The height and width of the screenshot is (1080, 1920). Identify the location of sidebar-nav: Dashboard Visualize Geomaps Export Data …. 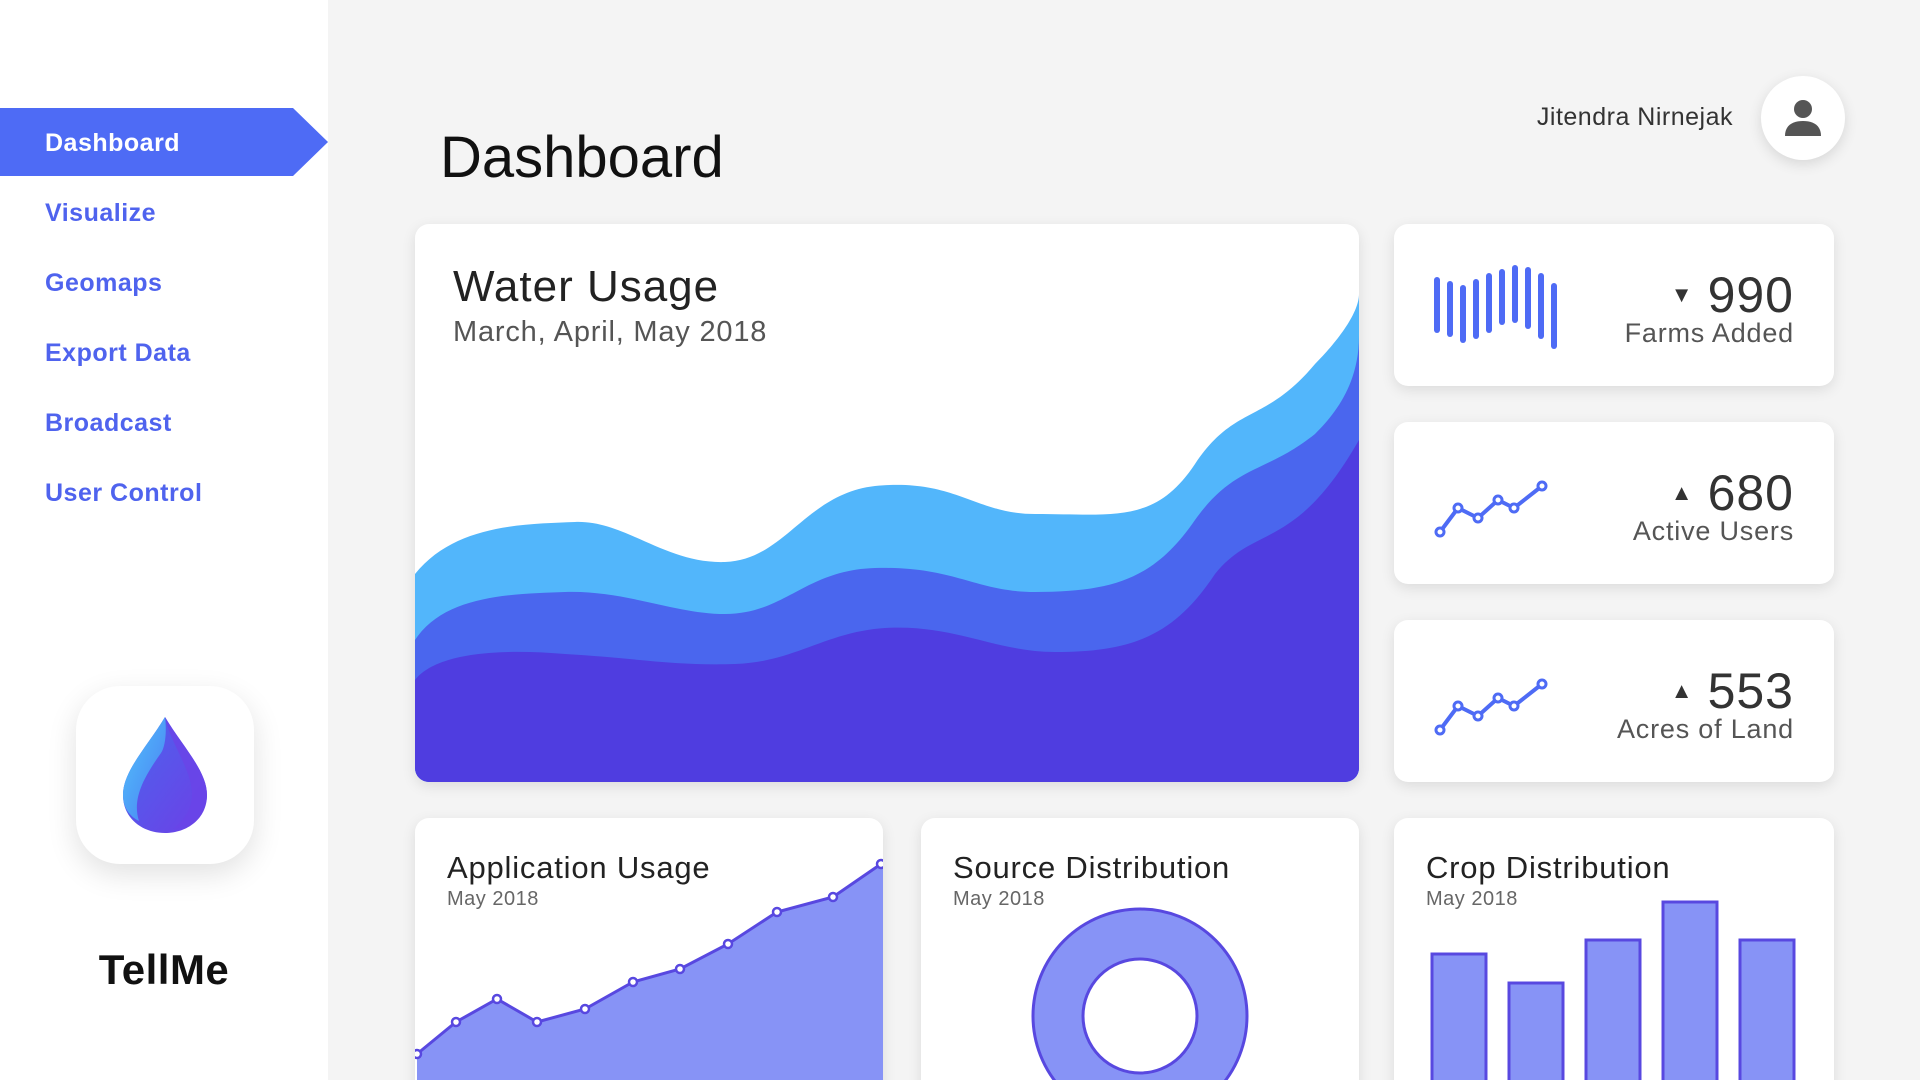
(164, 318).